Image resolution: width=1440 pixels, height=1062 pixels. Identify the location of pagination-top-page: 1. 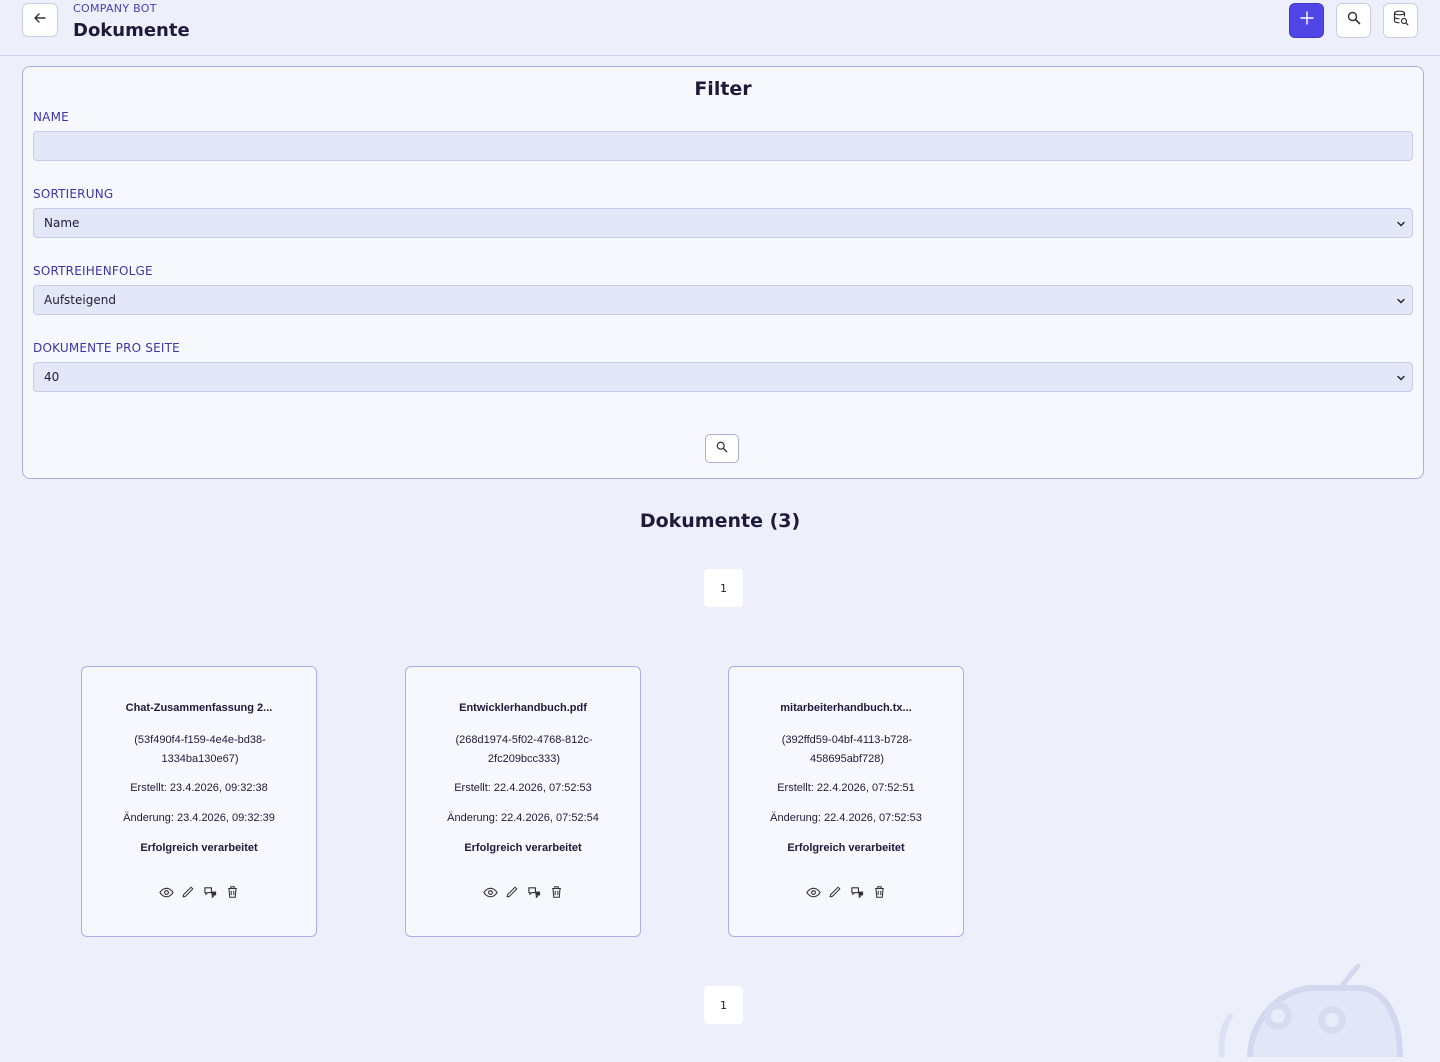
(723, 588).